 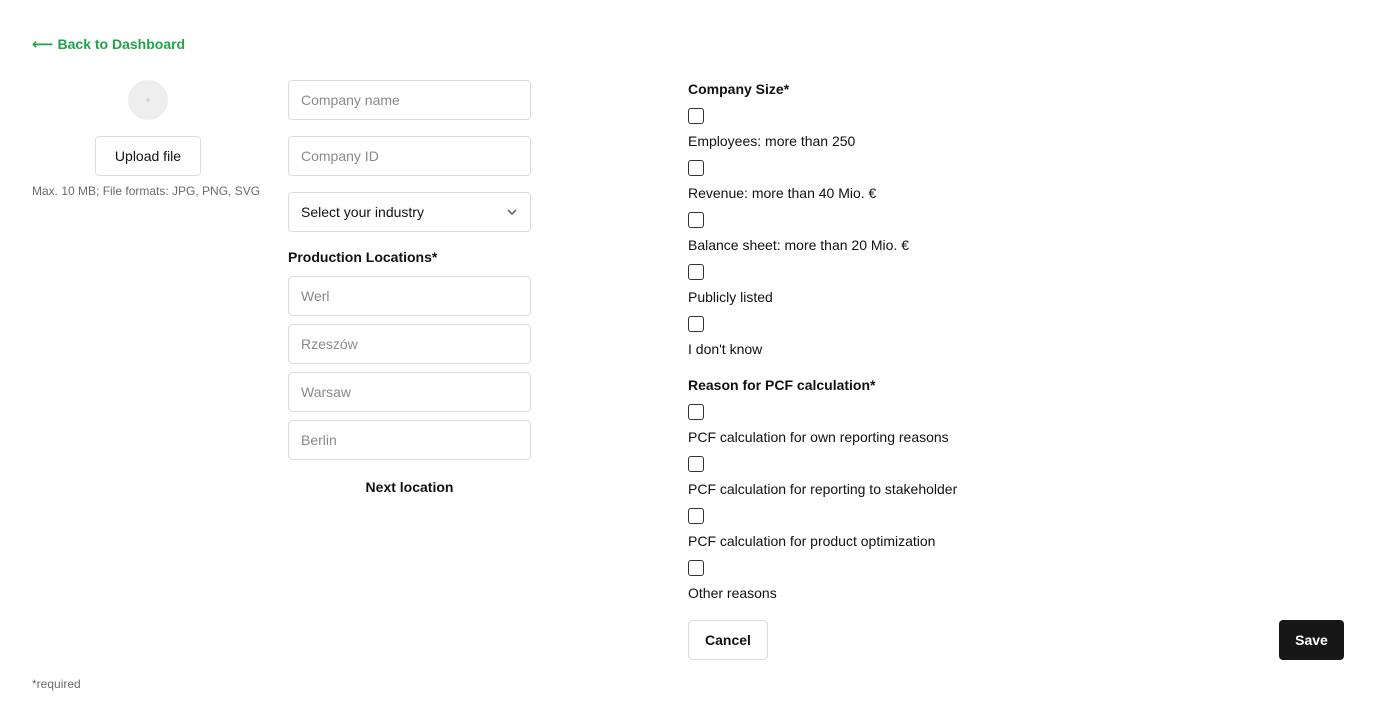 What do you see at coordinates (409, 100) in the screenshot?
I see `company-name-input` at bounding box center [409, 100].